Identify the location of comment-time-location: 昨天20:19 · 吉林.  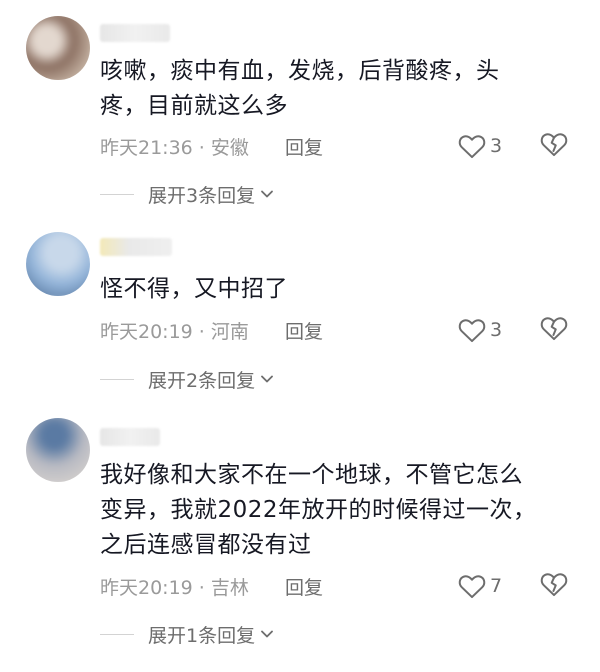
(174, 587).